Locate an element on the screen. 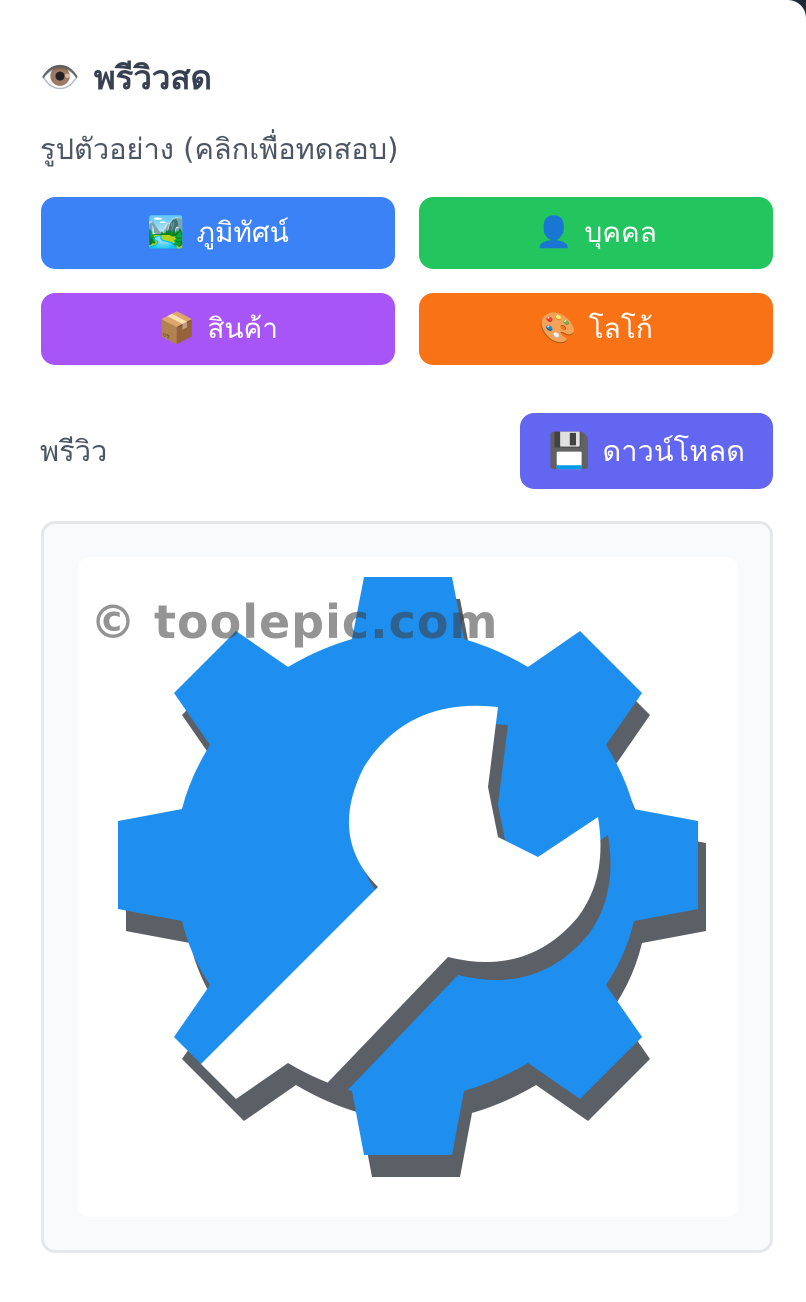 Image resolution: width=806 pixels, height=1302 pixels. sample-button-person: 👤 บุคคล is located at coordinates (596, 233).